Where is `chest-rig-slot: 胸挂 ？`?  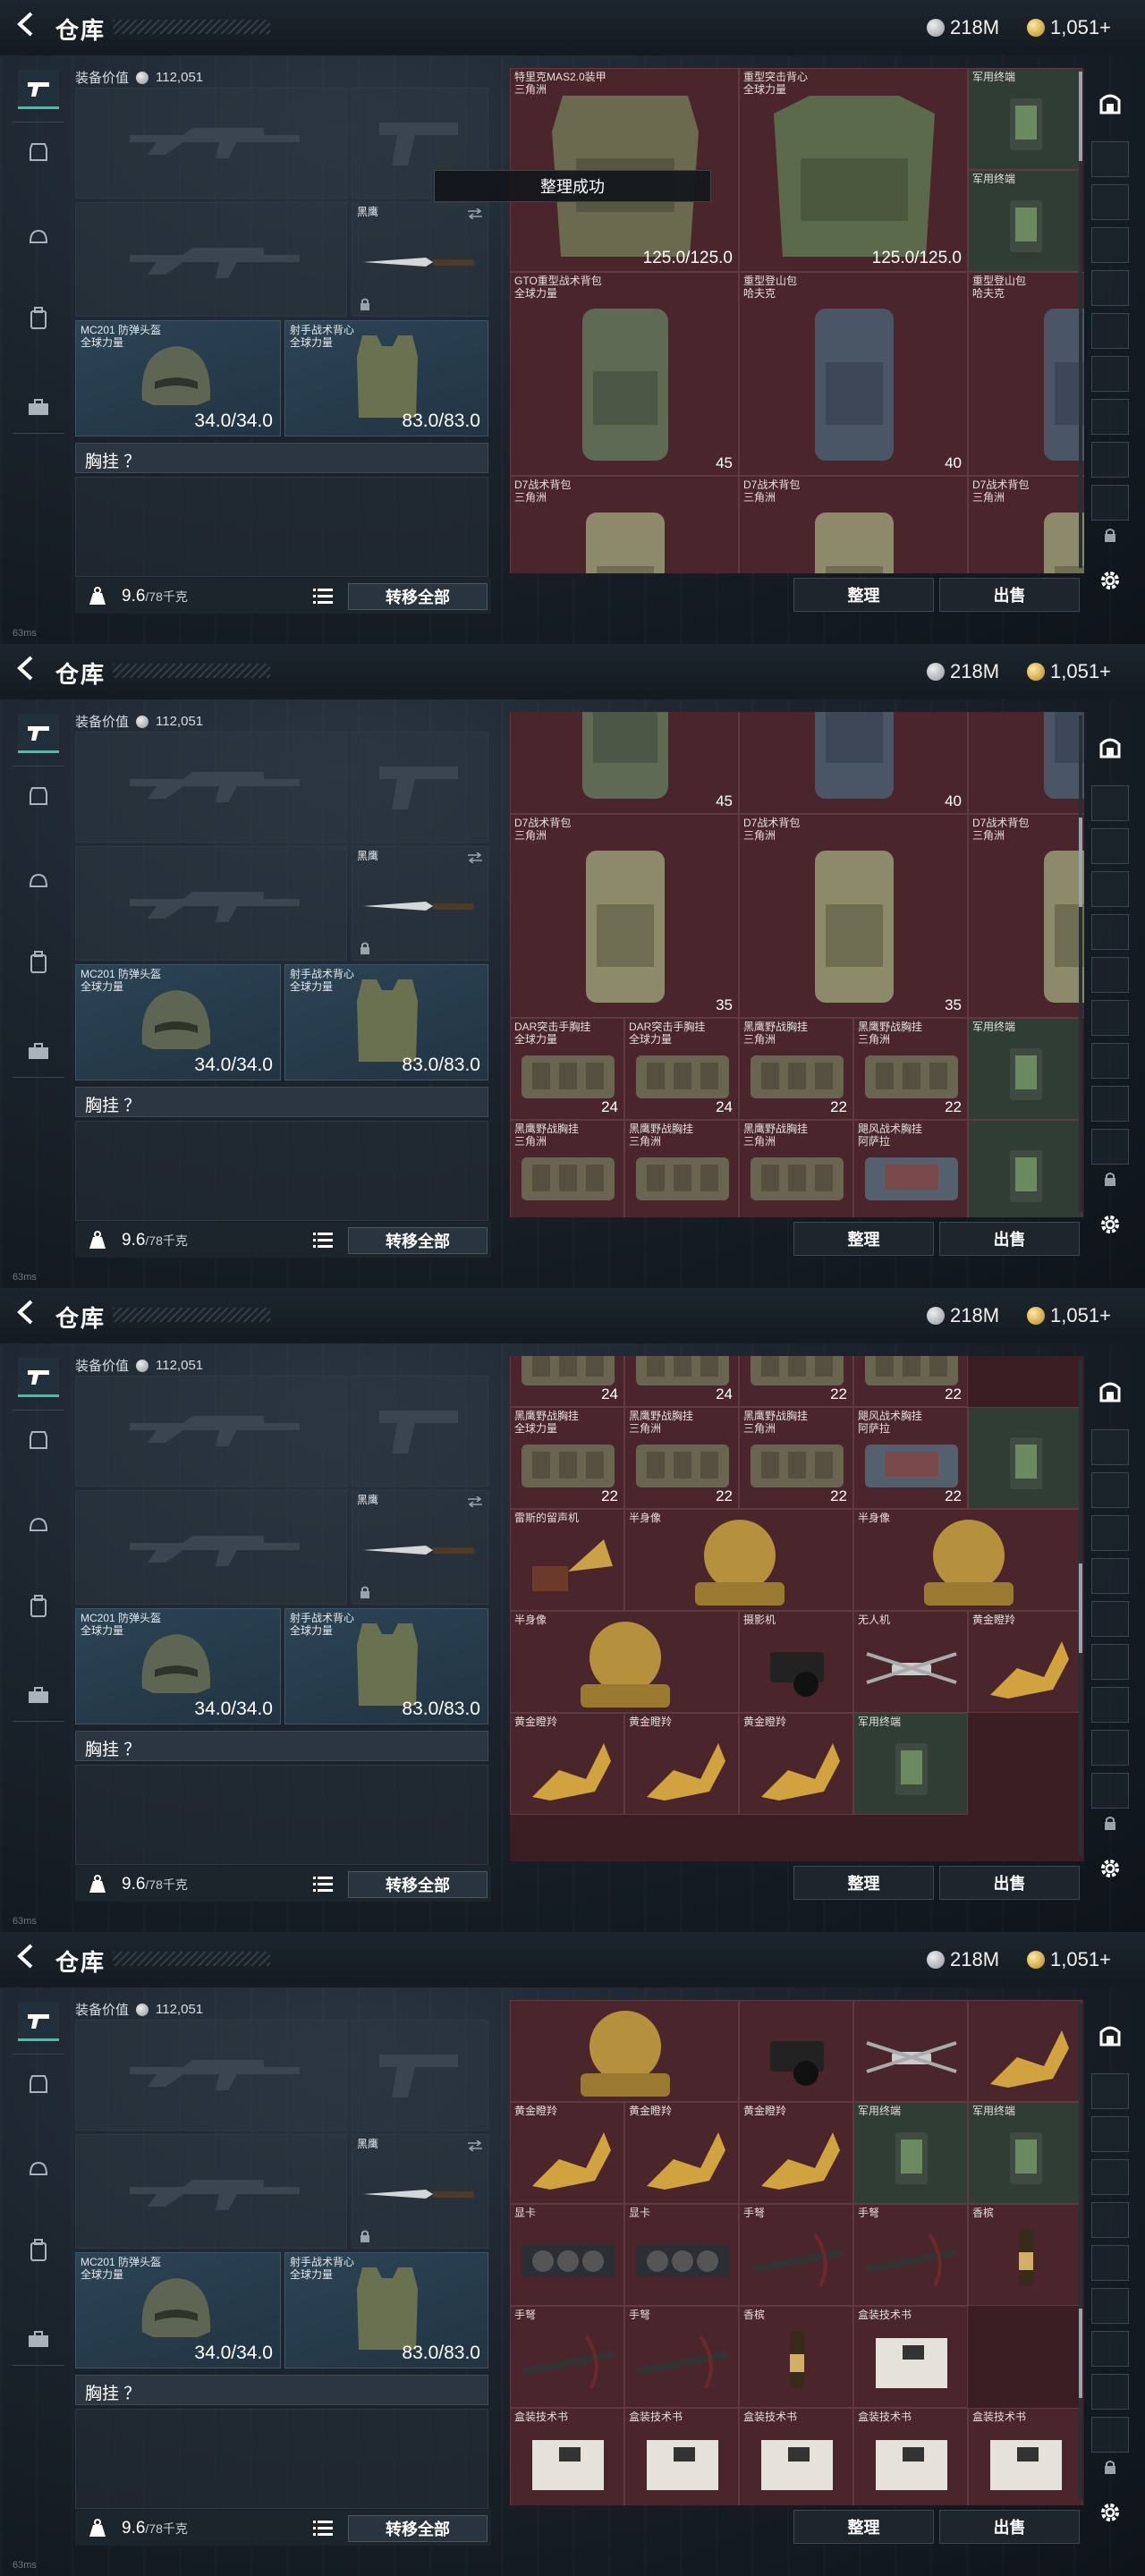 chest-rig-slot: 胸挂 ？ is located at coordinates (281, 2390).